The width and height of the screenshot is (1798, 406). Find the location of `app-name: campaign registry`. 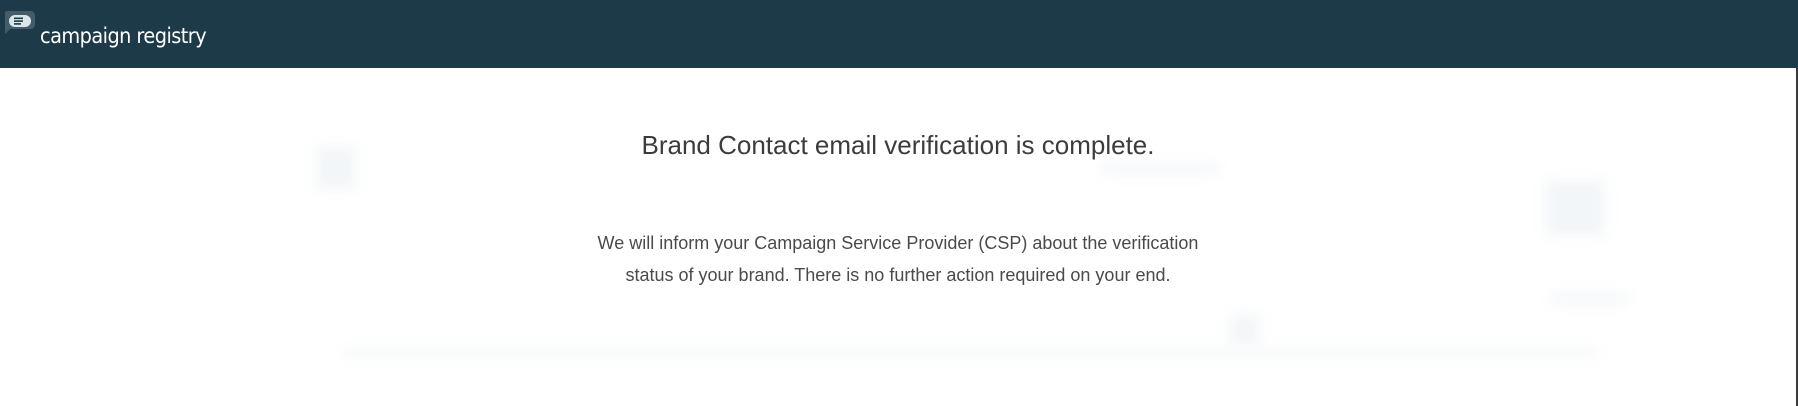

app-name: campaign registry is located at coordinates (123, 36).